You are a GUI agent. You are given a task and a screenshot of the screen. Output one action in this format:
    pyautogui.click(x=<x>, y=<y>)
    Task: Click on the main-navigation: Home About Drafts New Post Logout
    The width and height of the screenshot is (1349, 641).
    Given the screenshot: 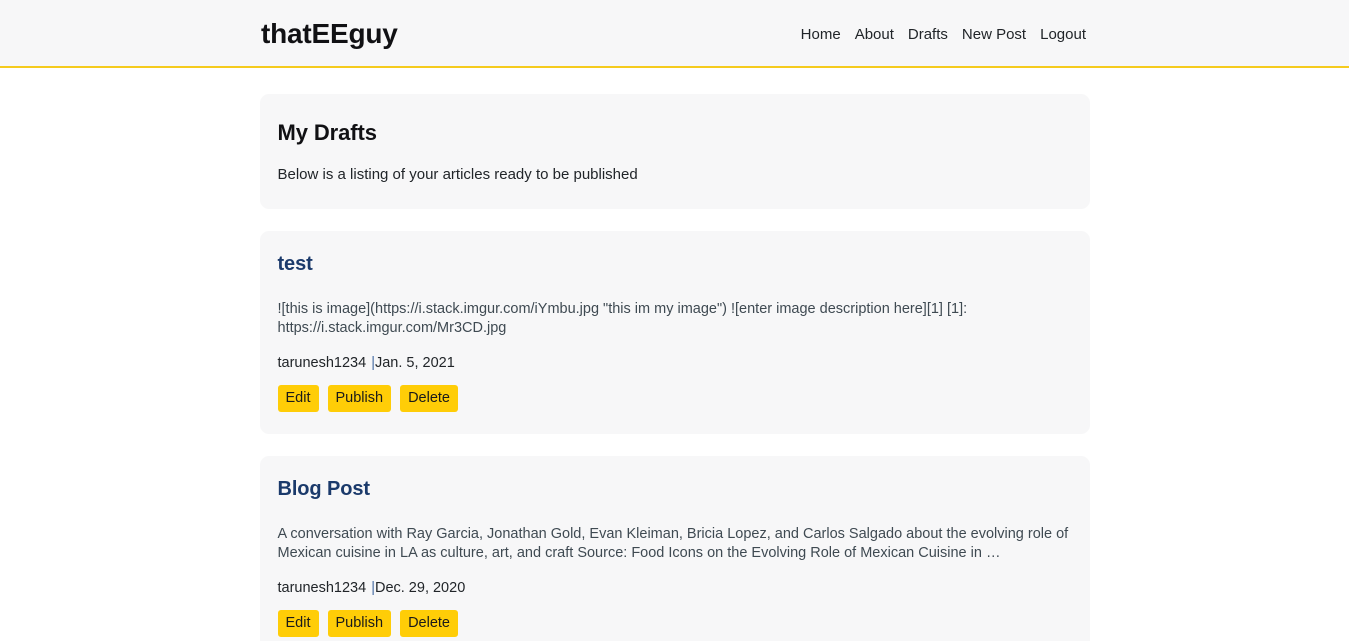 What is the action you would take?
    pyautogui.click(x=1075, y=33)
    